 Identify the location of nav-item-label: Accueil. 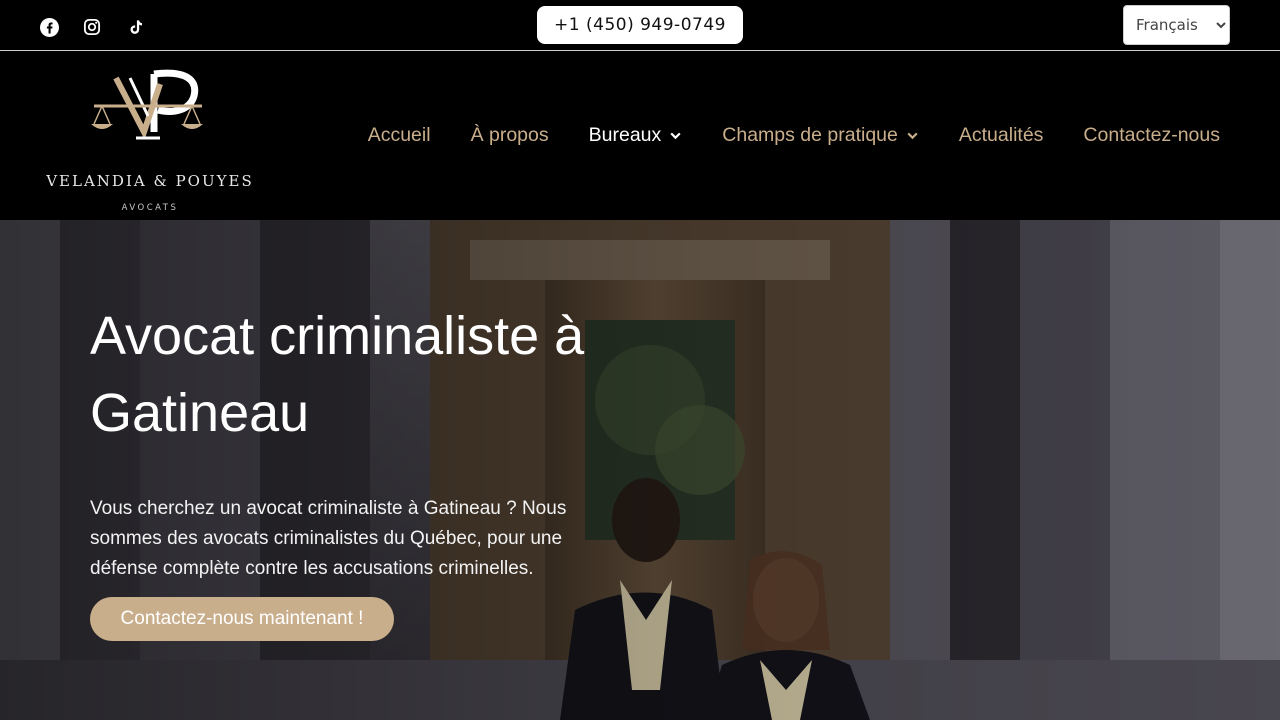
(399, 135).